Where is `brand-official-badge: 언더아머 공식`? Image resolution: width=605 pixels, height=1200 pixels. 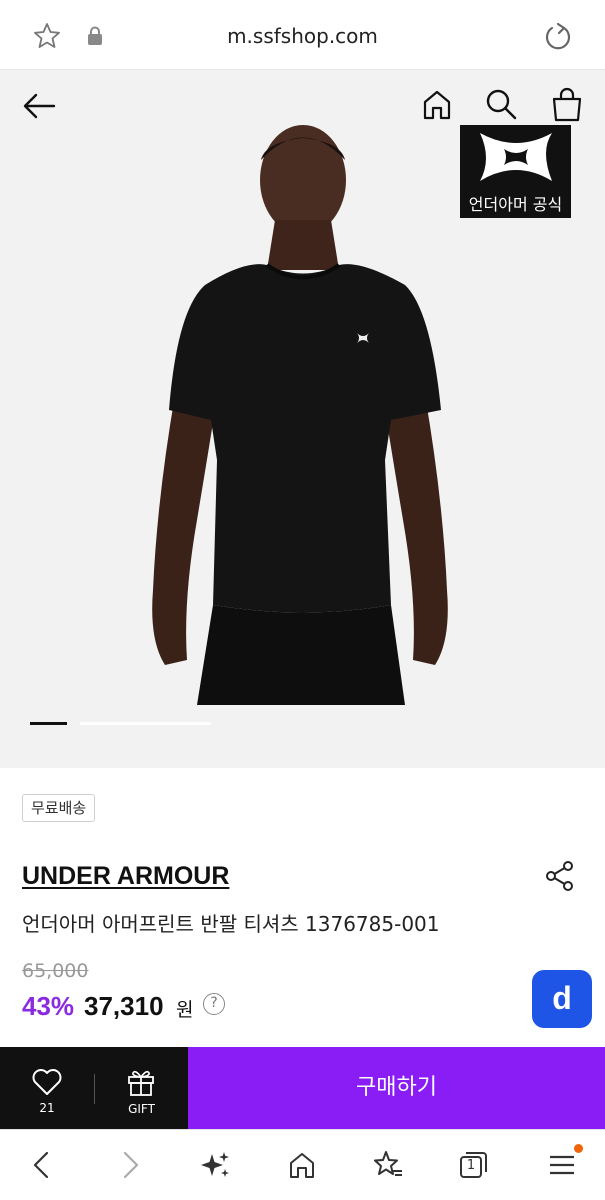
brand-official-badge: 언더아머 공식 is located at coordinates (515, 171).